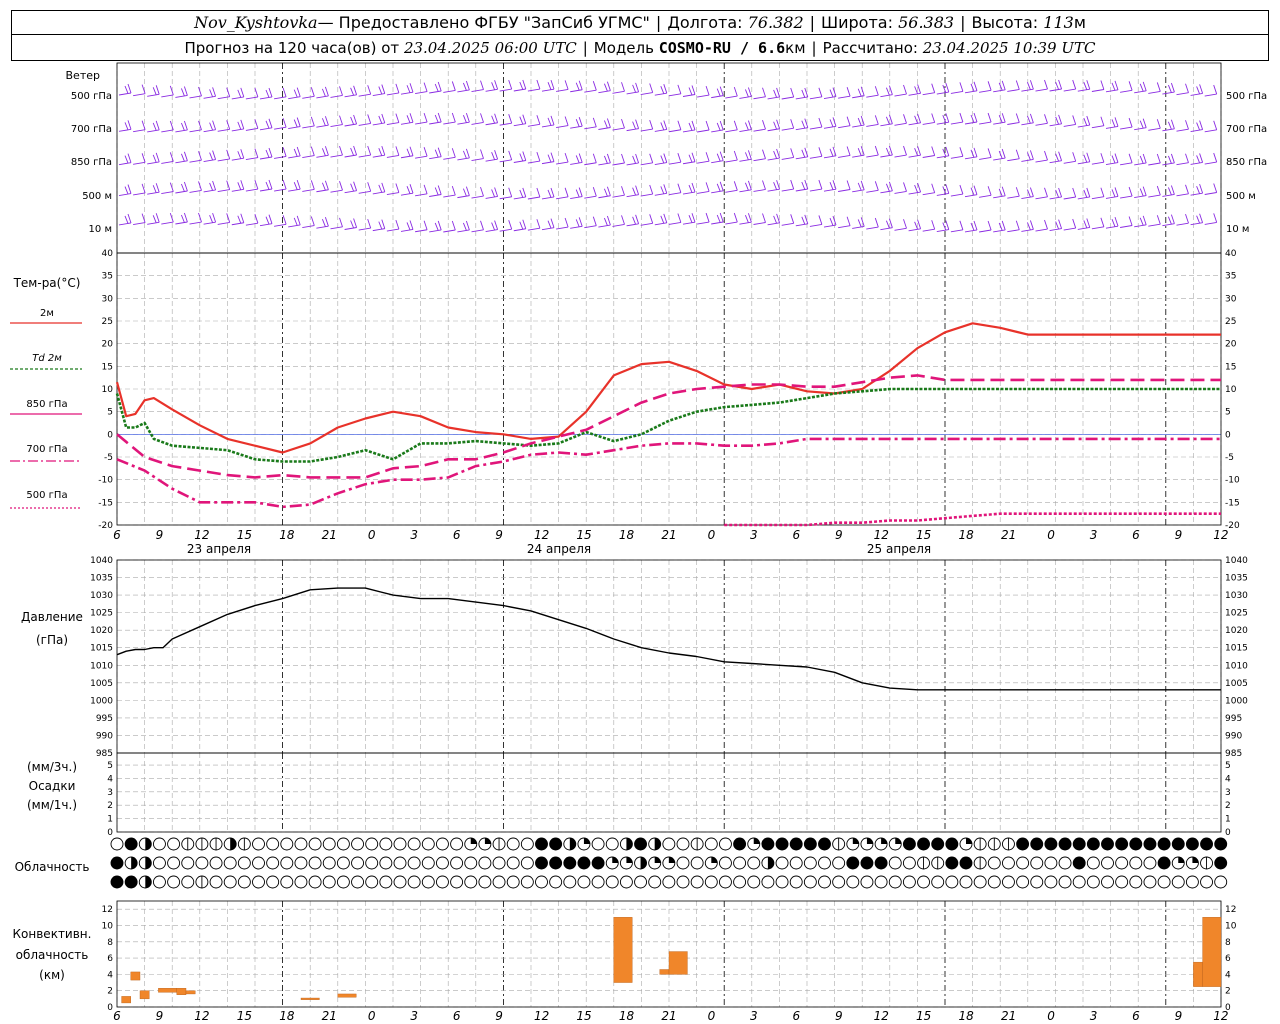 Image resolution: width=1280 pixels, height=1024 pixels. I want to click on temp-xtick: 6, so click(117, 535).